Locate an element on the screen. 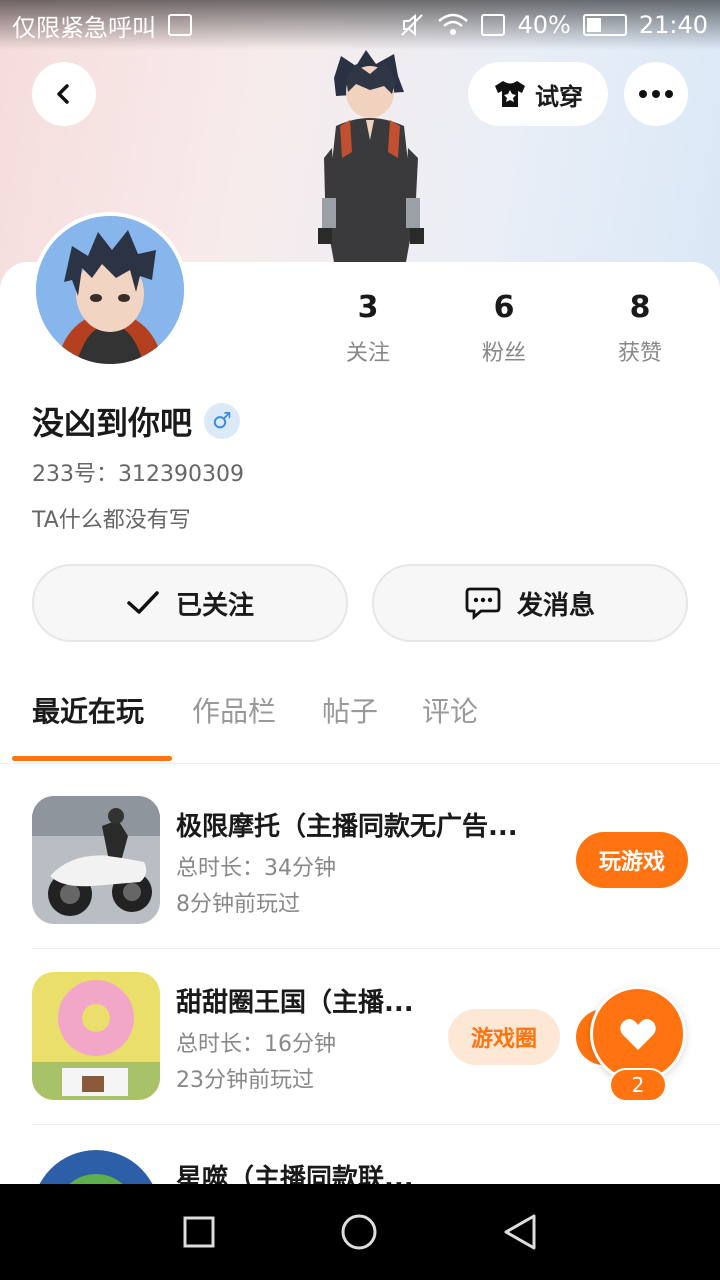 The width and height of the screenshot is (720, 1280). stat-label: 关注 is located at coordinates (367, 353).